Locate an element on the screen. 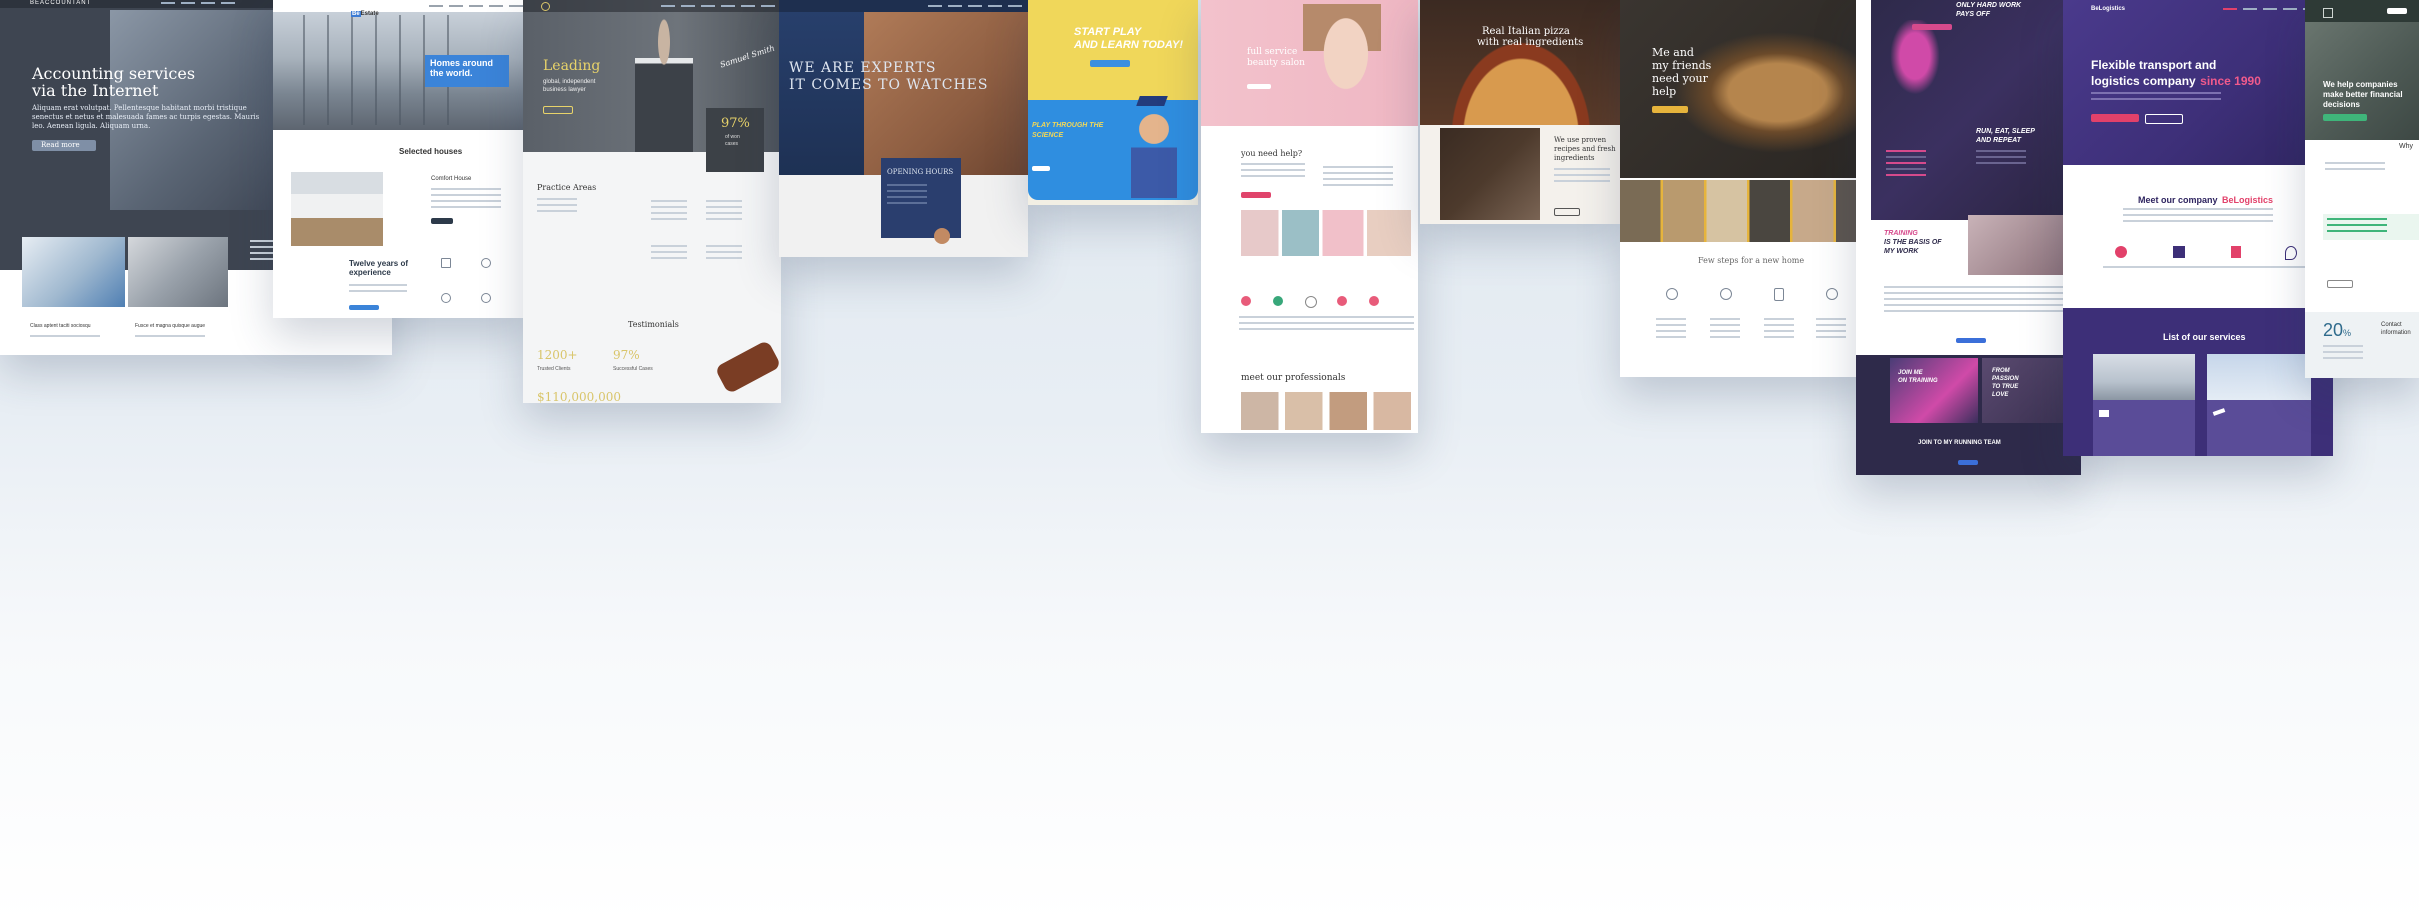 The width and height of the screenshot is (2419, 924). finance-more-button is located at coordinates (2340, 284).